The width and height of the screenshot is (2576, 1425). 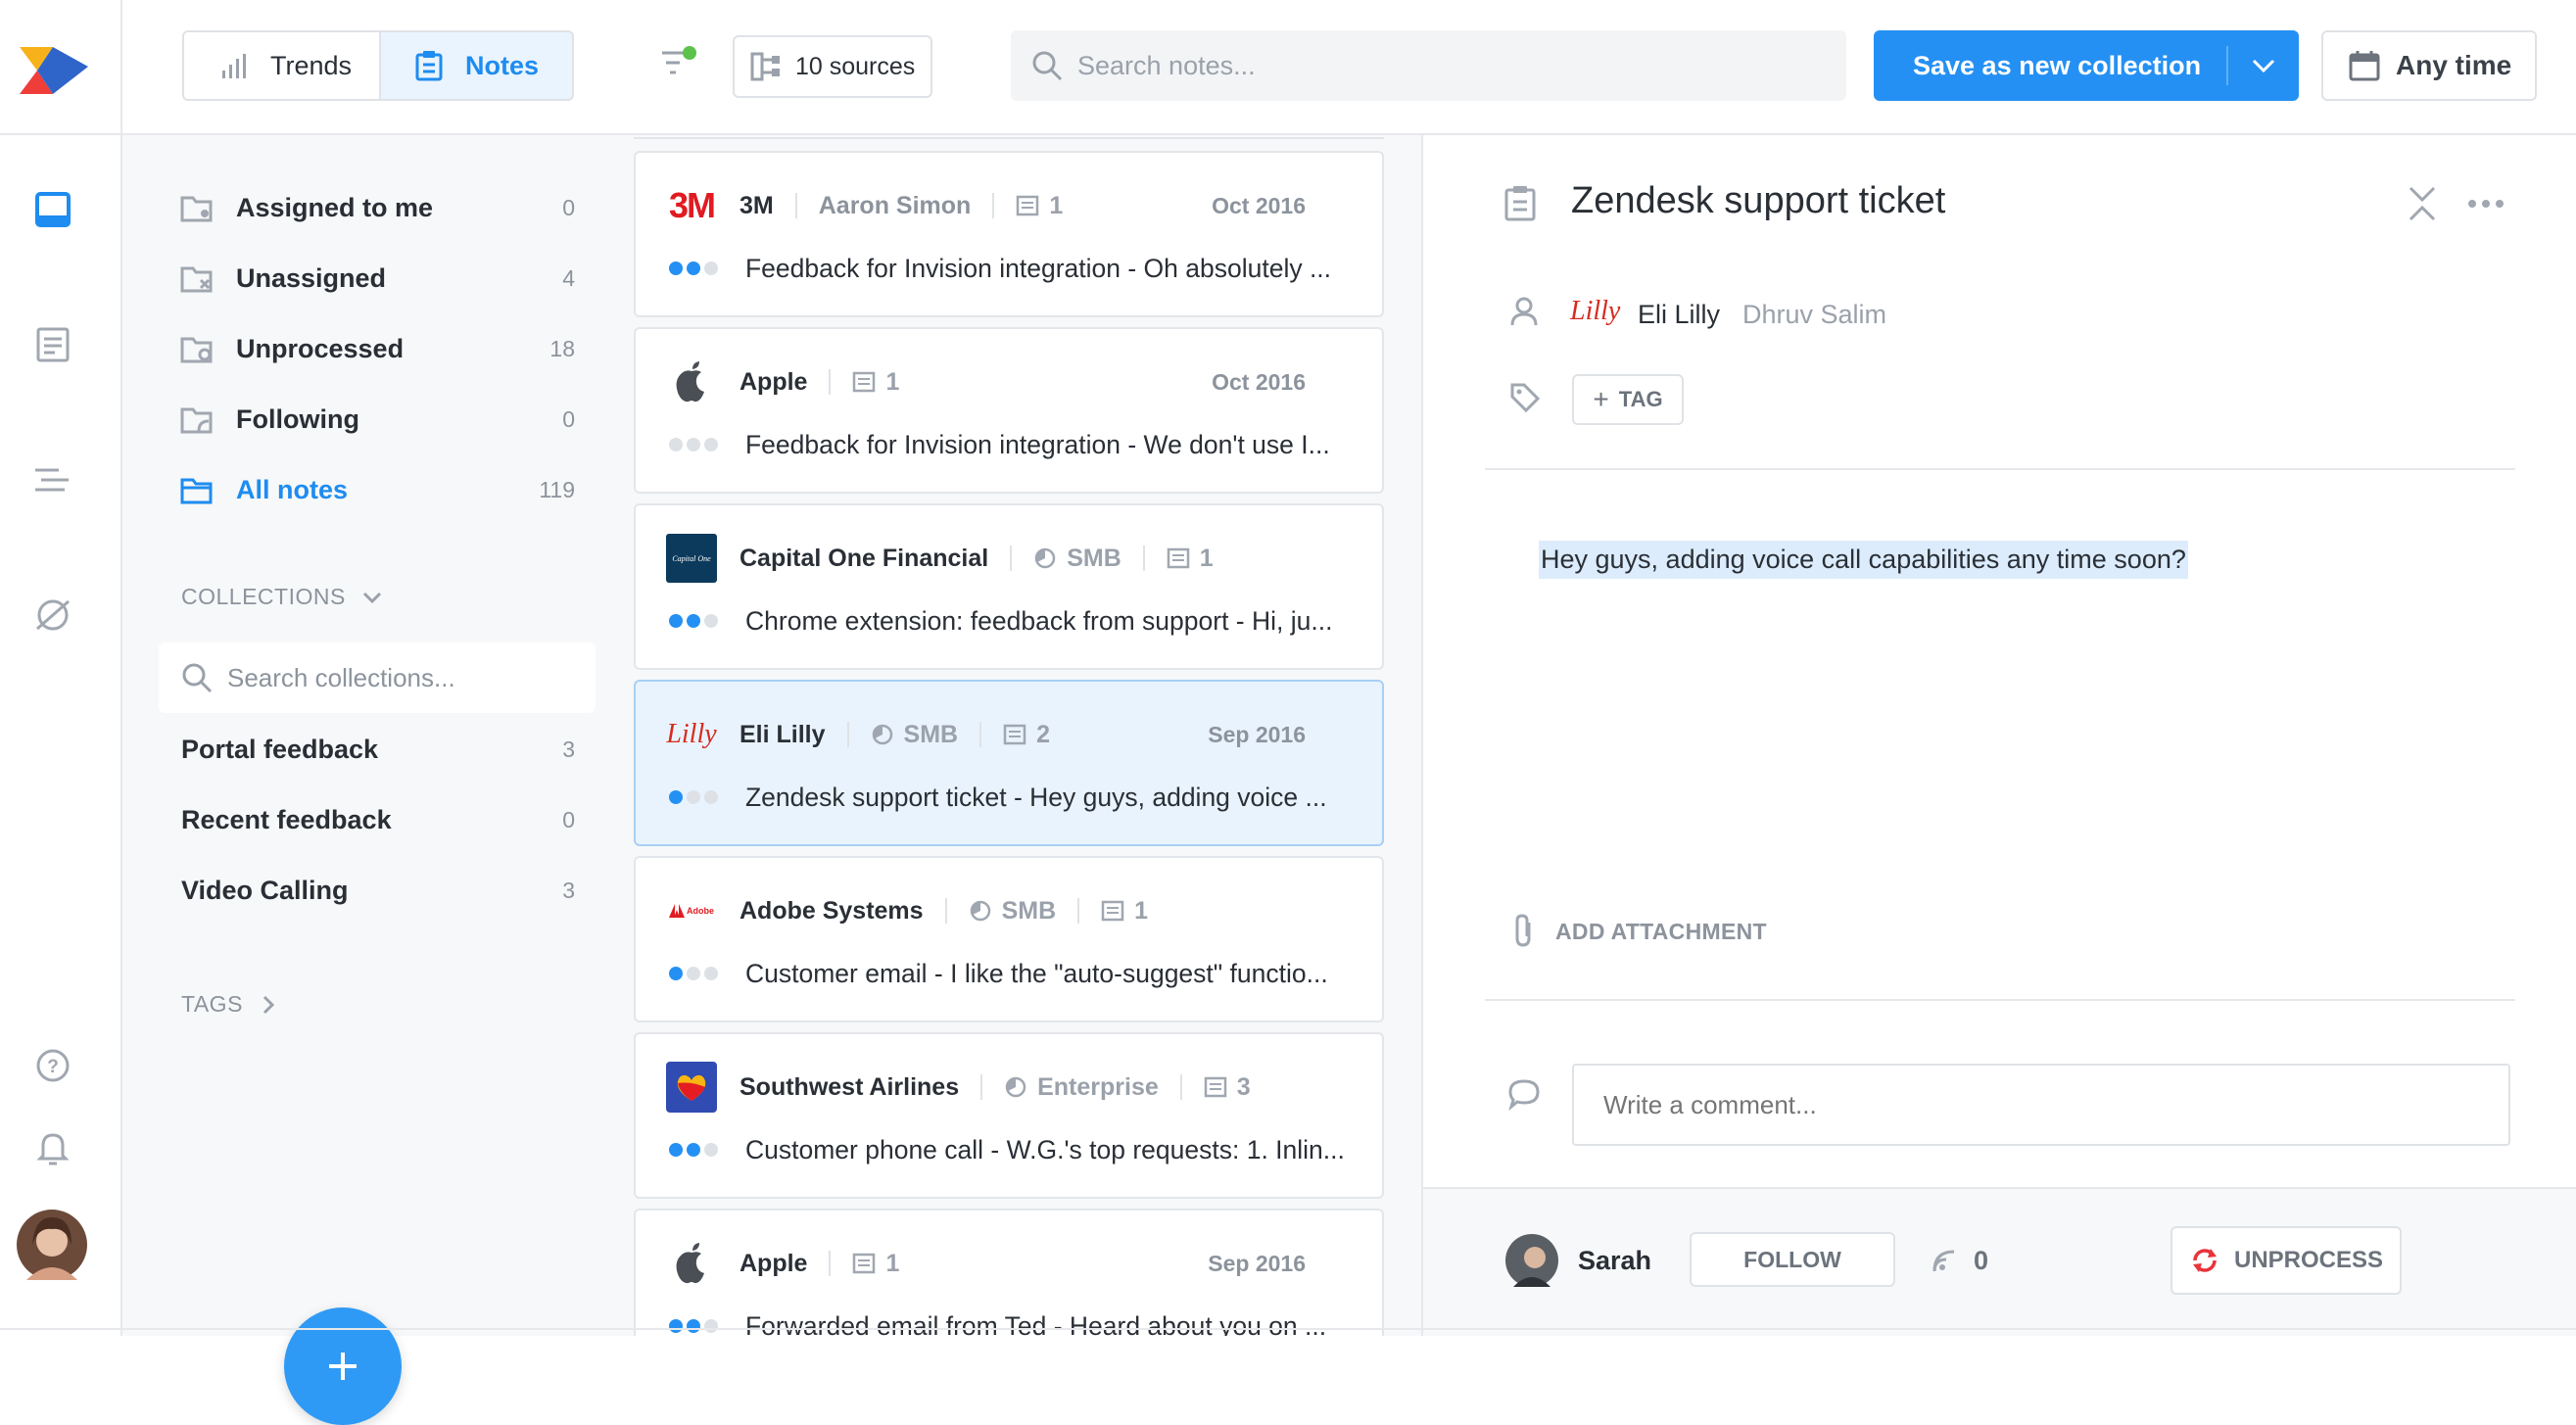 I want to click on user-avatar, so click(x=52, y=1245).